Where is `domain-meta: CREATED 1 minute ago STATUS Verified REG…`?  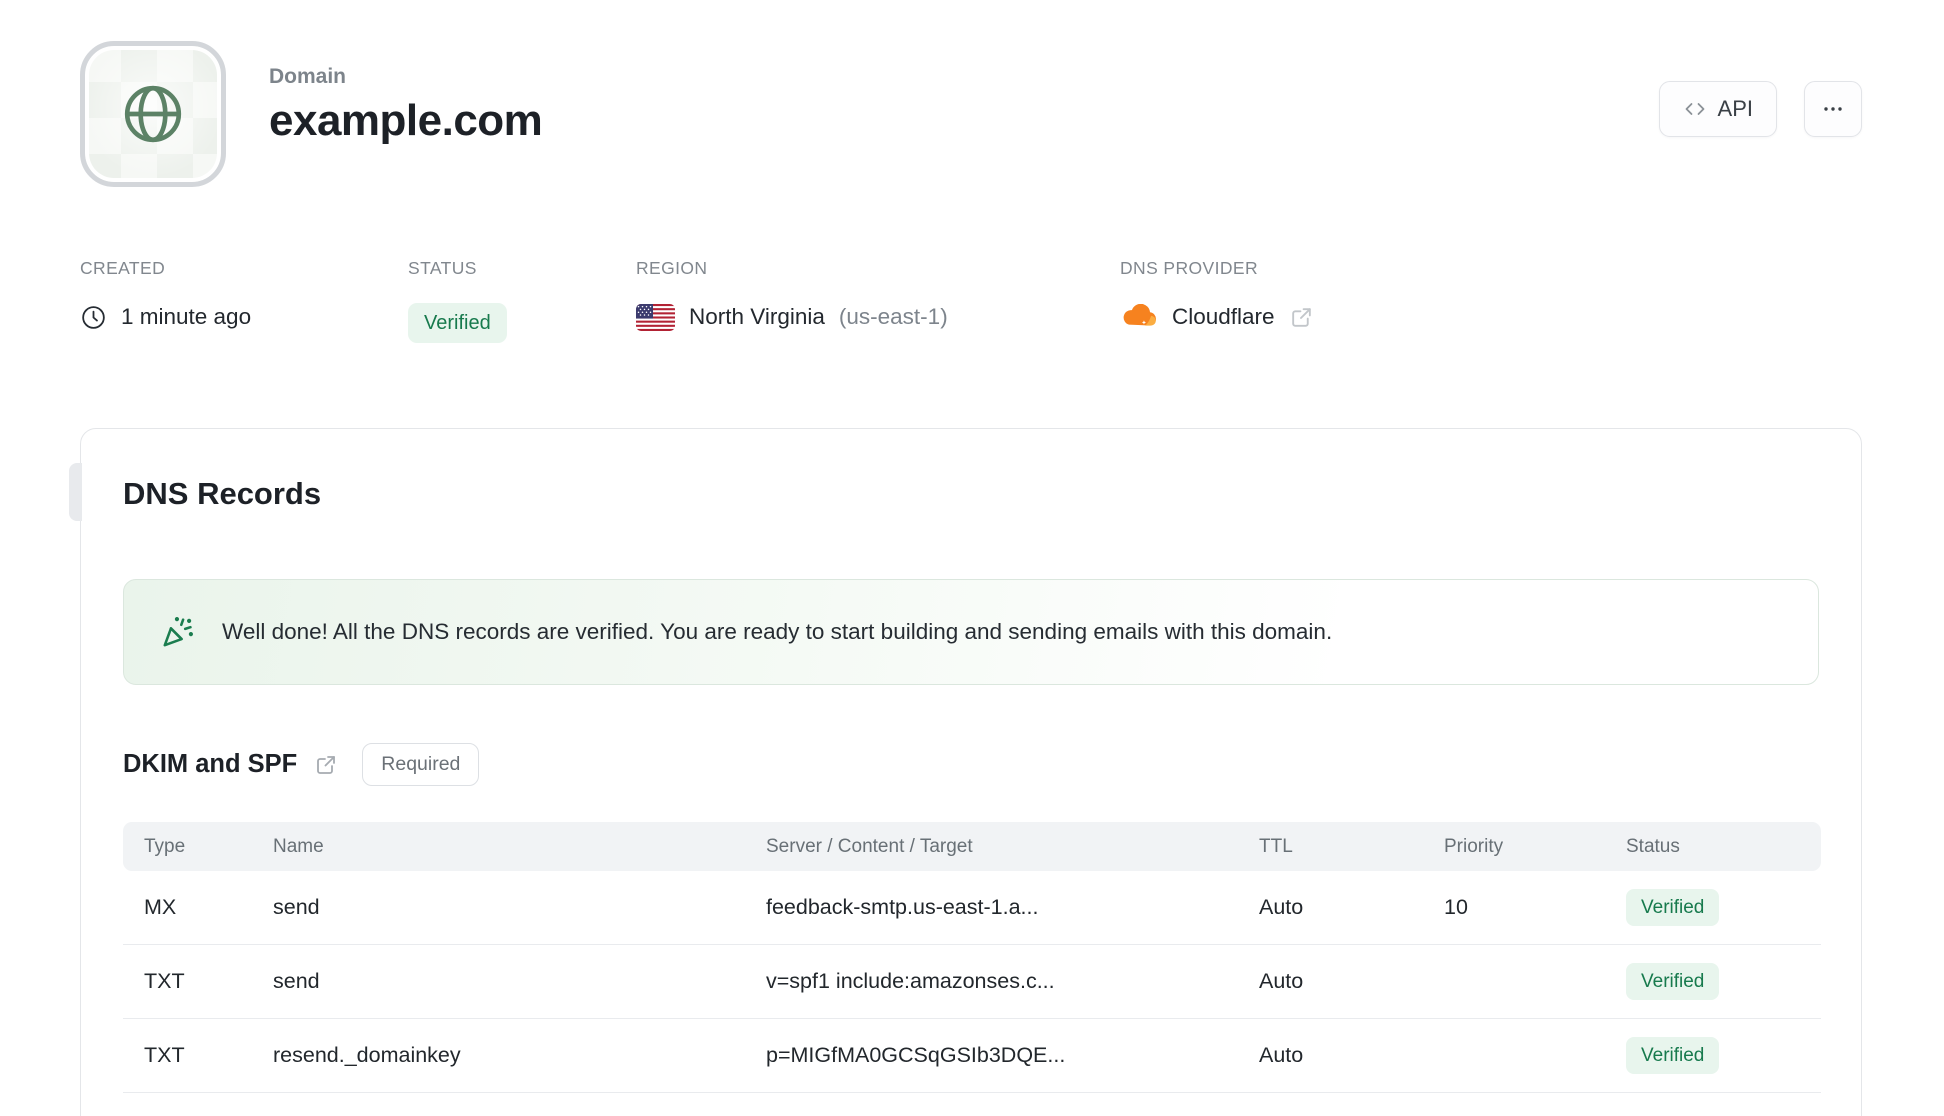 domain-meta: CREATED 1 minute ago STATUS Verified REG… is located at coordinates (972, 313).